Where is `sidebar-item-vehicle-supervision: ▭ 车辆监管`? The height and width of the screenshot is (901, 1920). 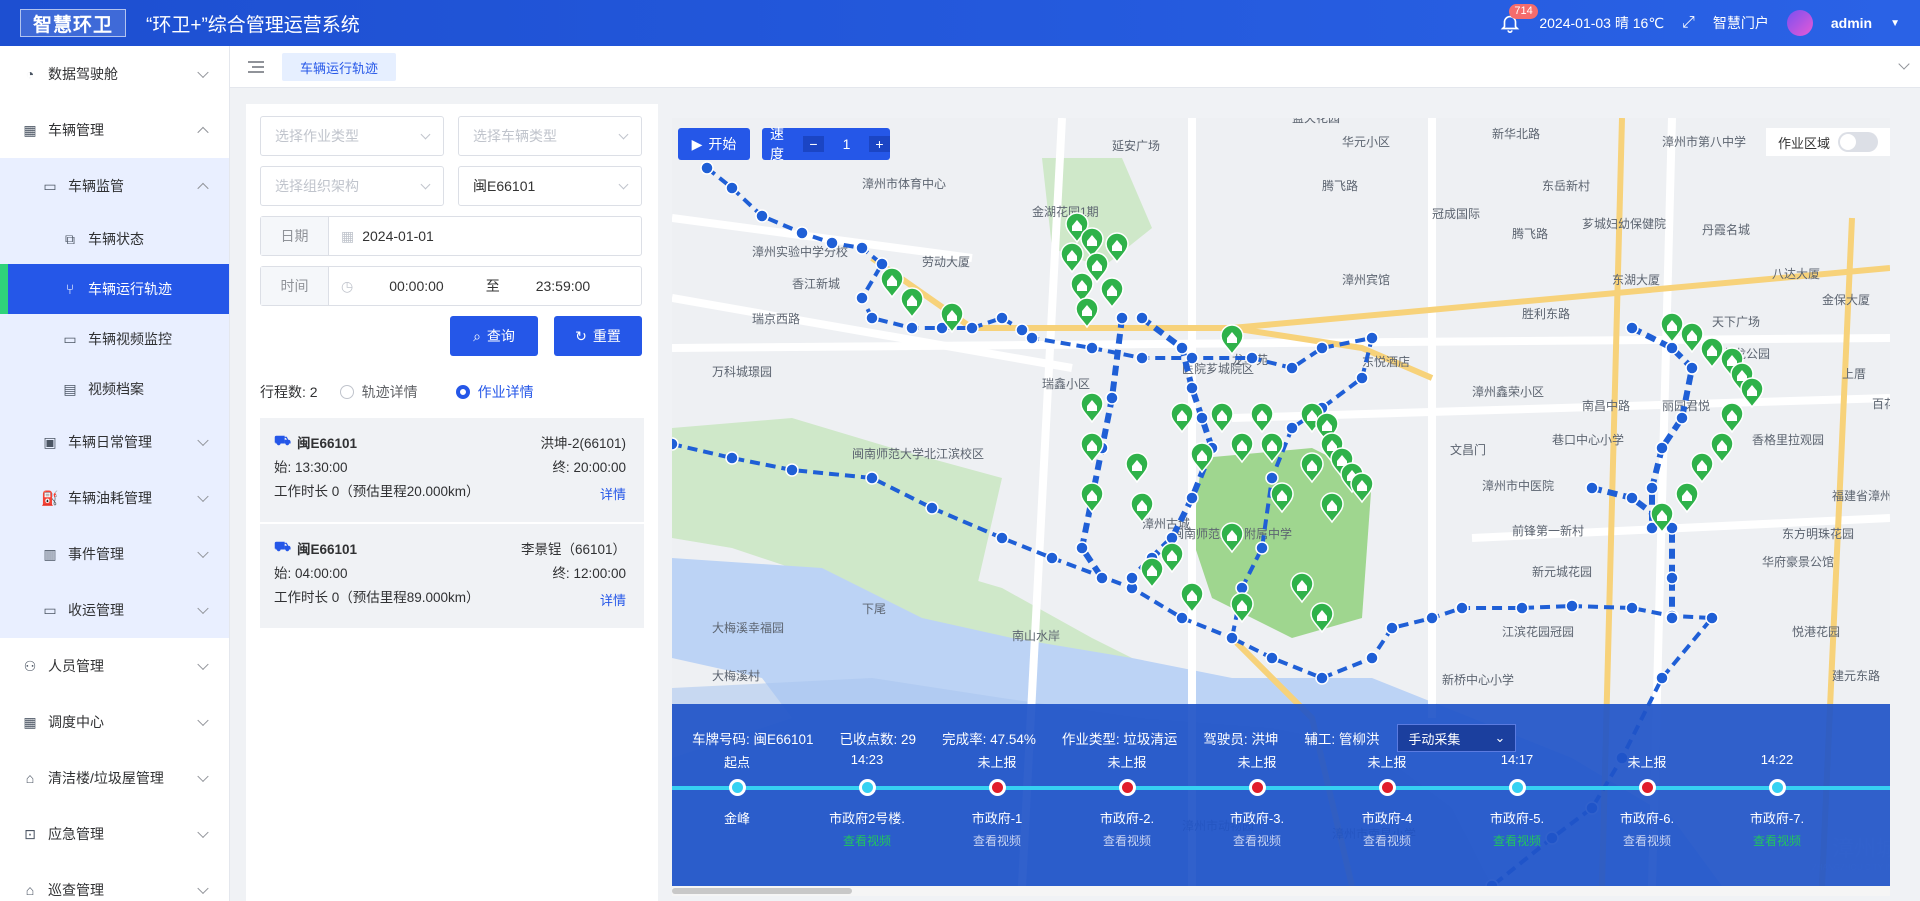
sidebar-item-vehicle-supervision: ▭ 车辆监管 is located at coordinates (114, 186).